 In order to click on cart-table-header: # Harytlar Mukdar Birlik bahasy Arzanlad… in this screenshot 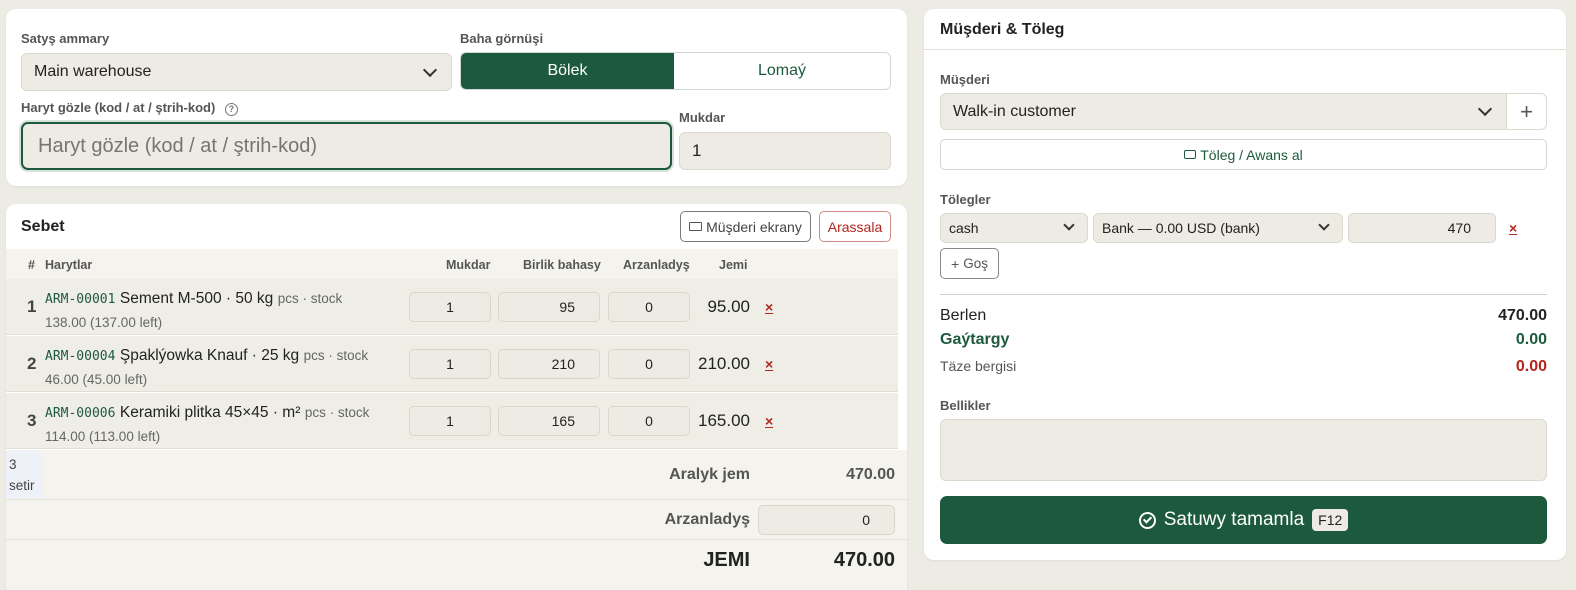, I will do `click(452, 264)`.